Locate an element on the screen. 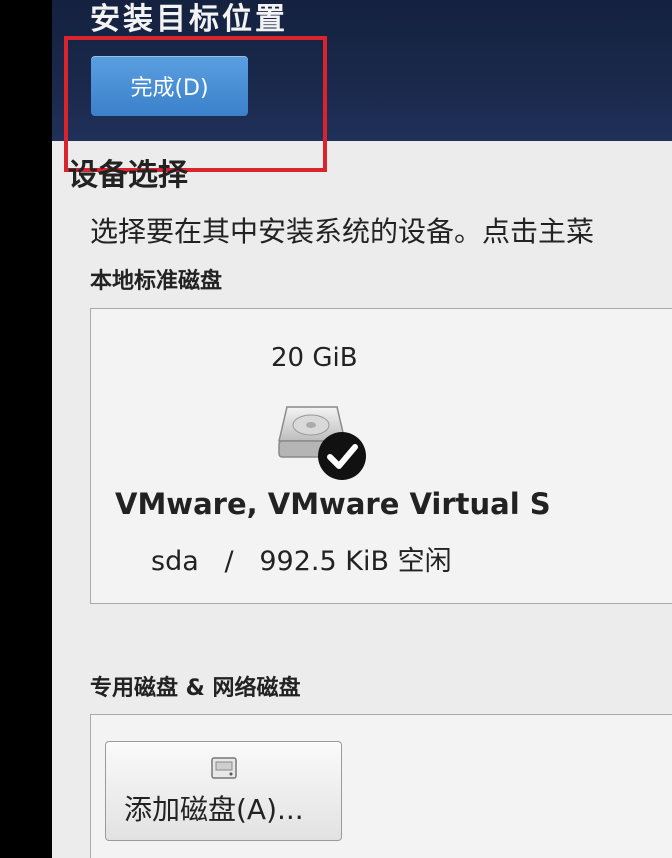 The height and width of the screenshot is (858, 672). local-disks-label: 本地标准磁盘 is located at coordinates (156, 281).